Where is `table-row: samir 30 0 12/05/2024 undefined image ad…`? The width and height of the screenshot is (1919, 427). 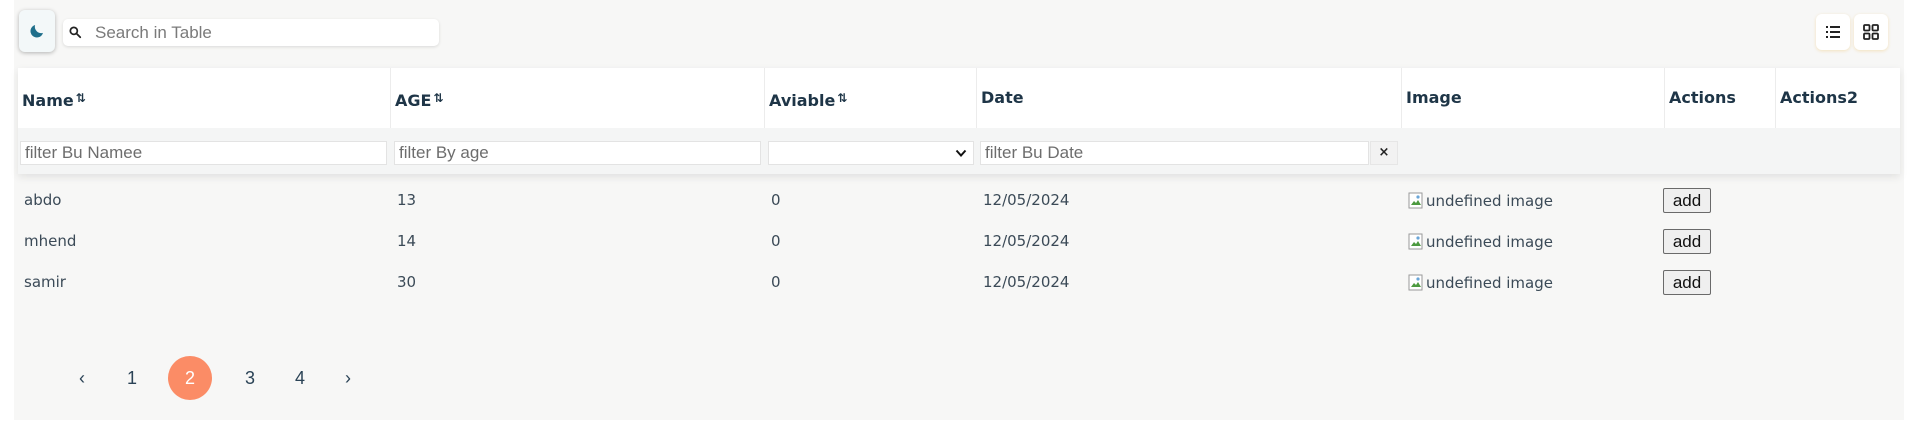 table-row: samir 30 0 12/05/2024 undefined image ad… is located at coordinates (959, 282).